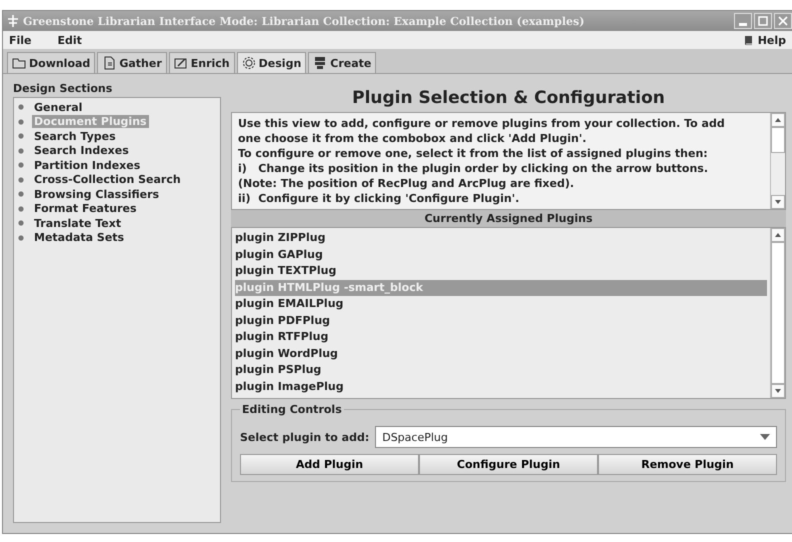 The height and width of the screenshot is (542, 792). I want to click on tab: Design, so click(271, 62).